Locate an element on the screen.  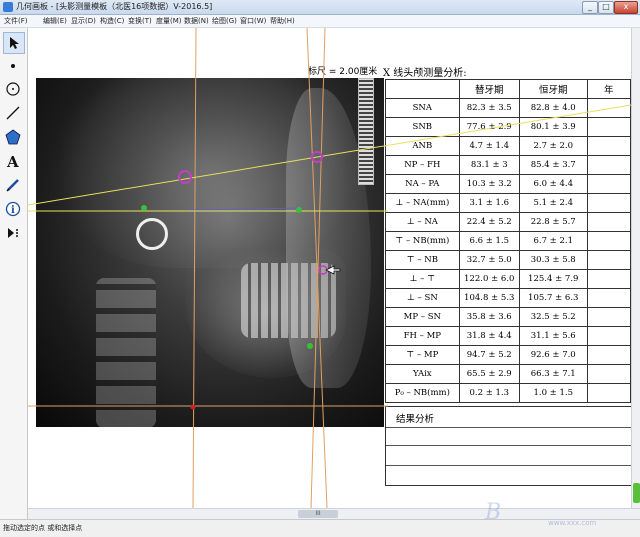
menu-transform: 变换(T) is located at coordinates (140, 21).